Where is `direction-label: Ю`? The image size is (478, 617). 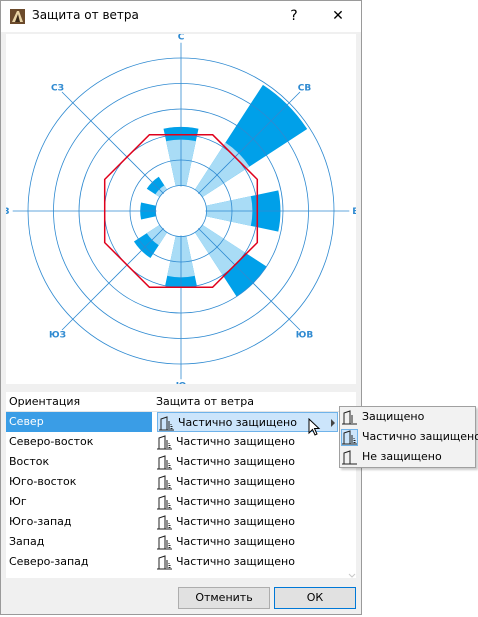 direction-label: Ю is located at coordinates (181, 383).